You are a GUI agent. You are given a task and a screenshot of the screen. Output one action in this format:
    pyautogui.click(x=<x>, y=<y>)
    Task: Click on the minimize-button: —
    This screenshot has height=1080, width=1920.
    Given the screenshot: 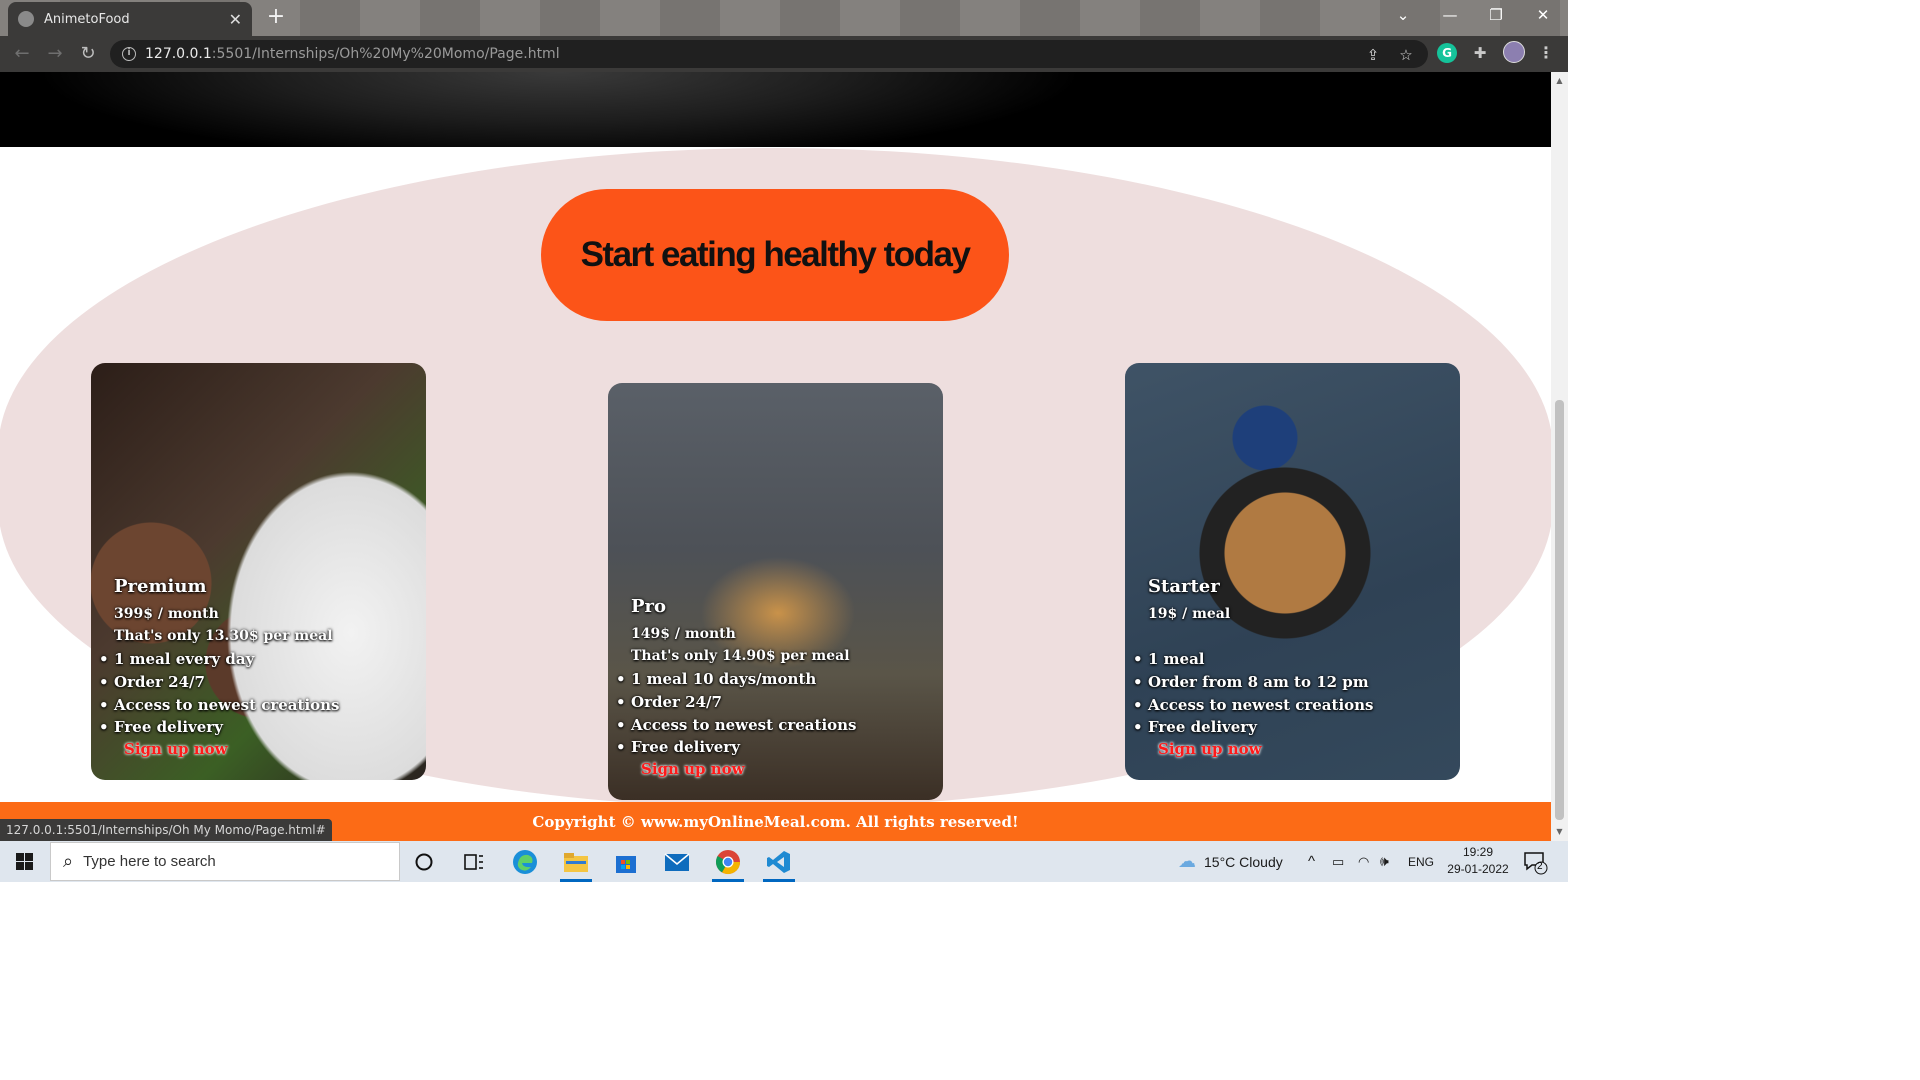 What is the action you would take?
    pyautogui.click(x=1450, y=16)
    